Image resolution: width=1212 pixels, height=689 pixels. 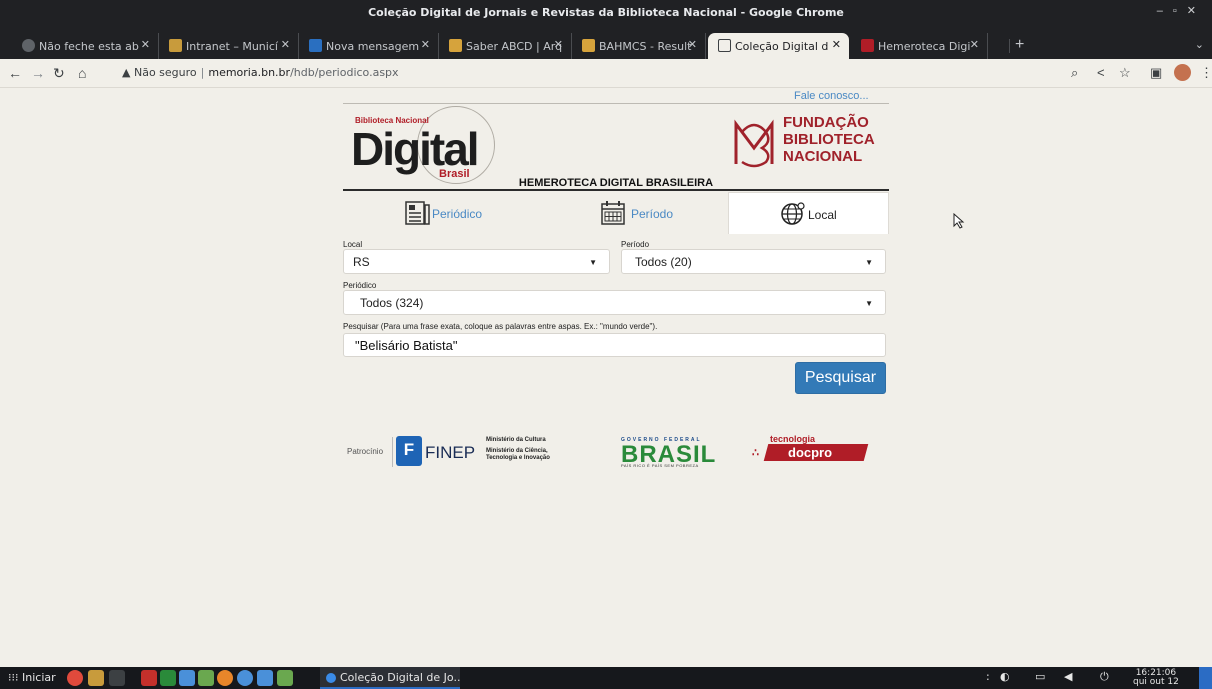 I want to click on window-controls: –▫✕, so click(x=1181, y=10).